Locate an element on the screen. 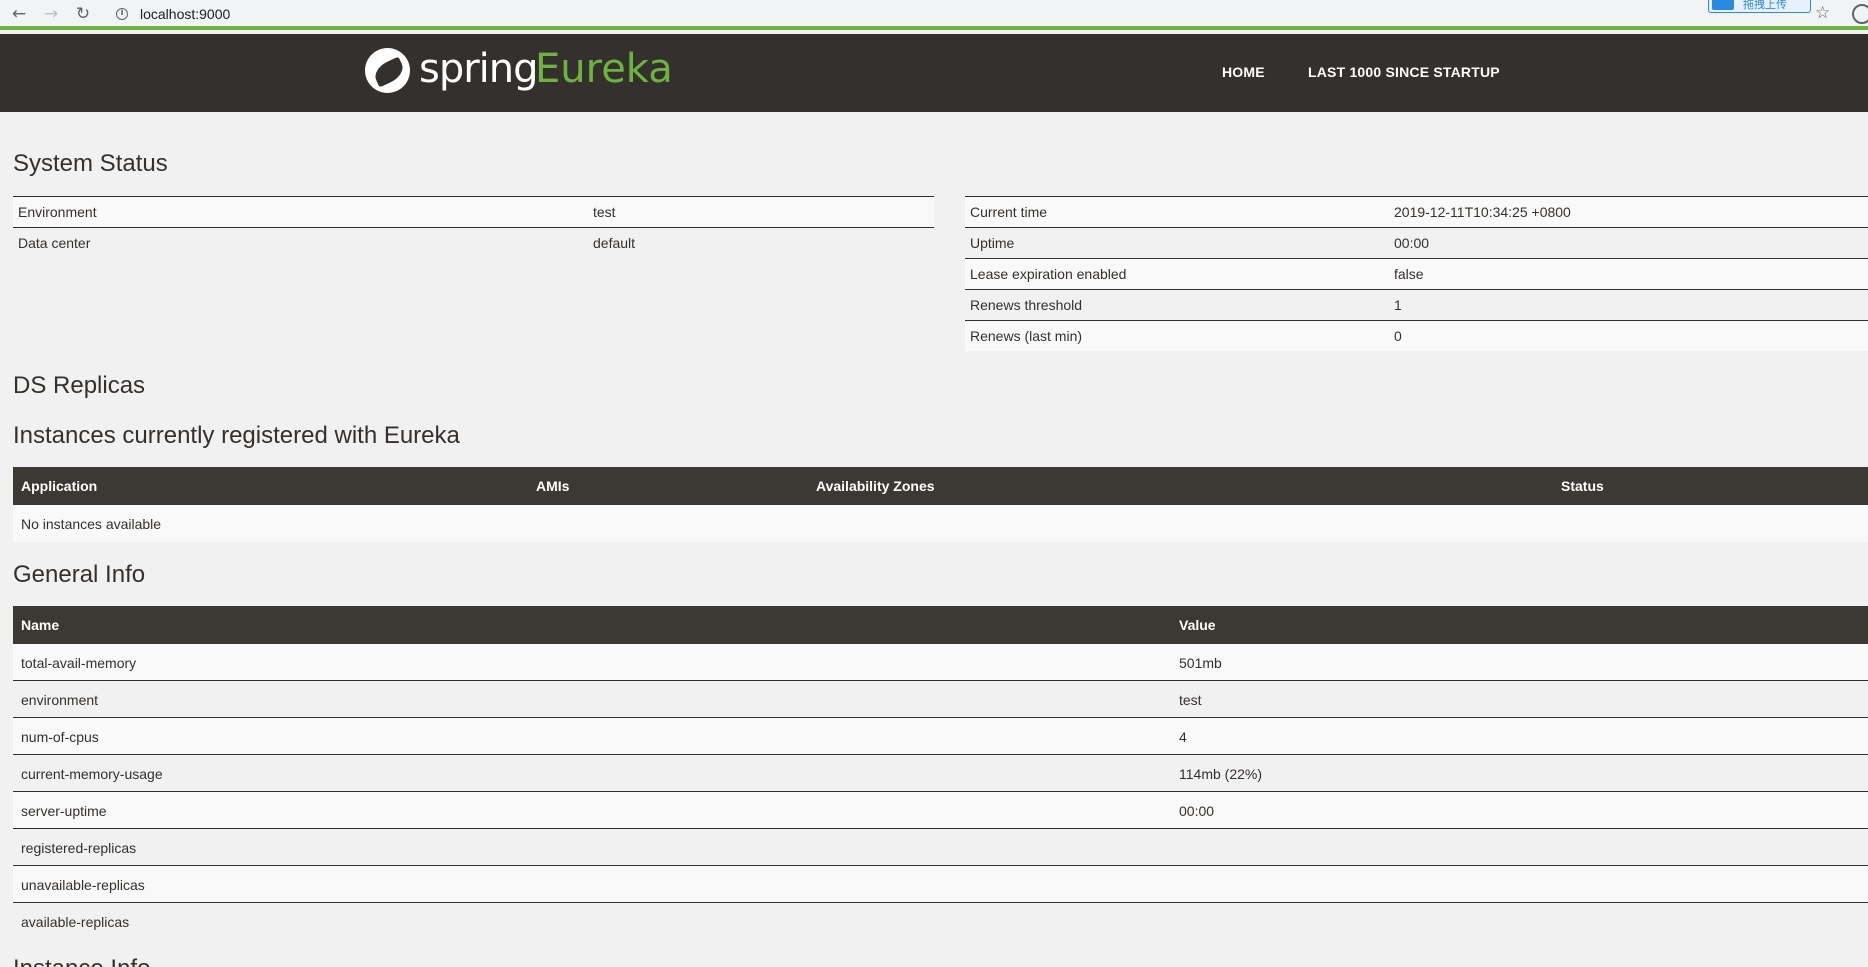 The width and height of the screenshot is (1868, 967). general-info-table-header: Name Value is located at coordinates (940, 625).